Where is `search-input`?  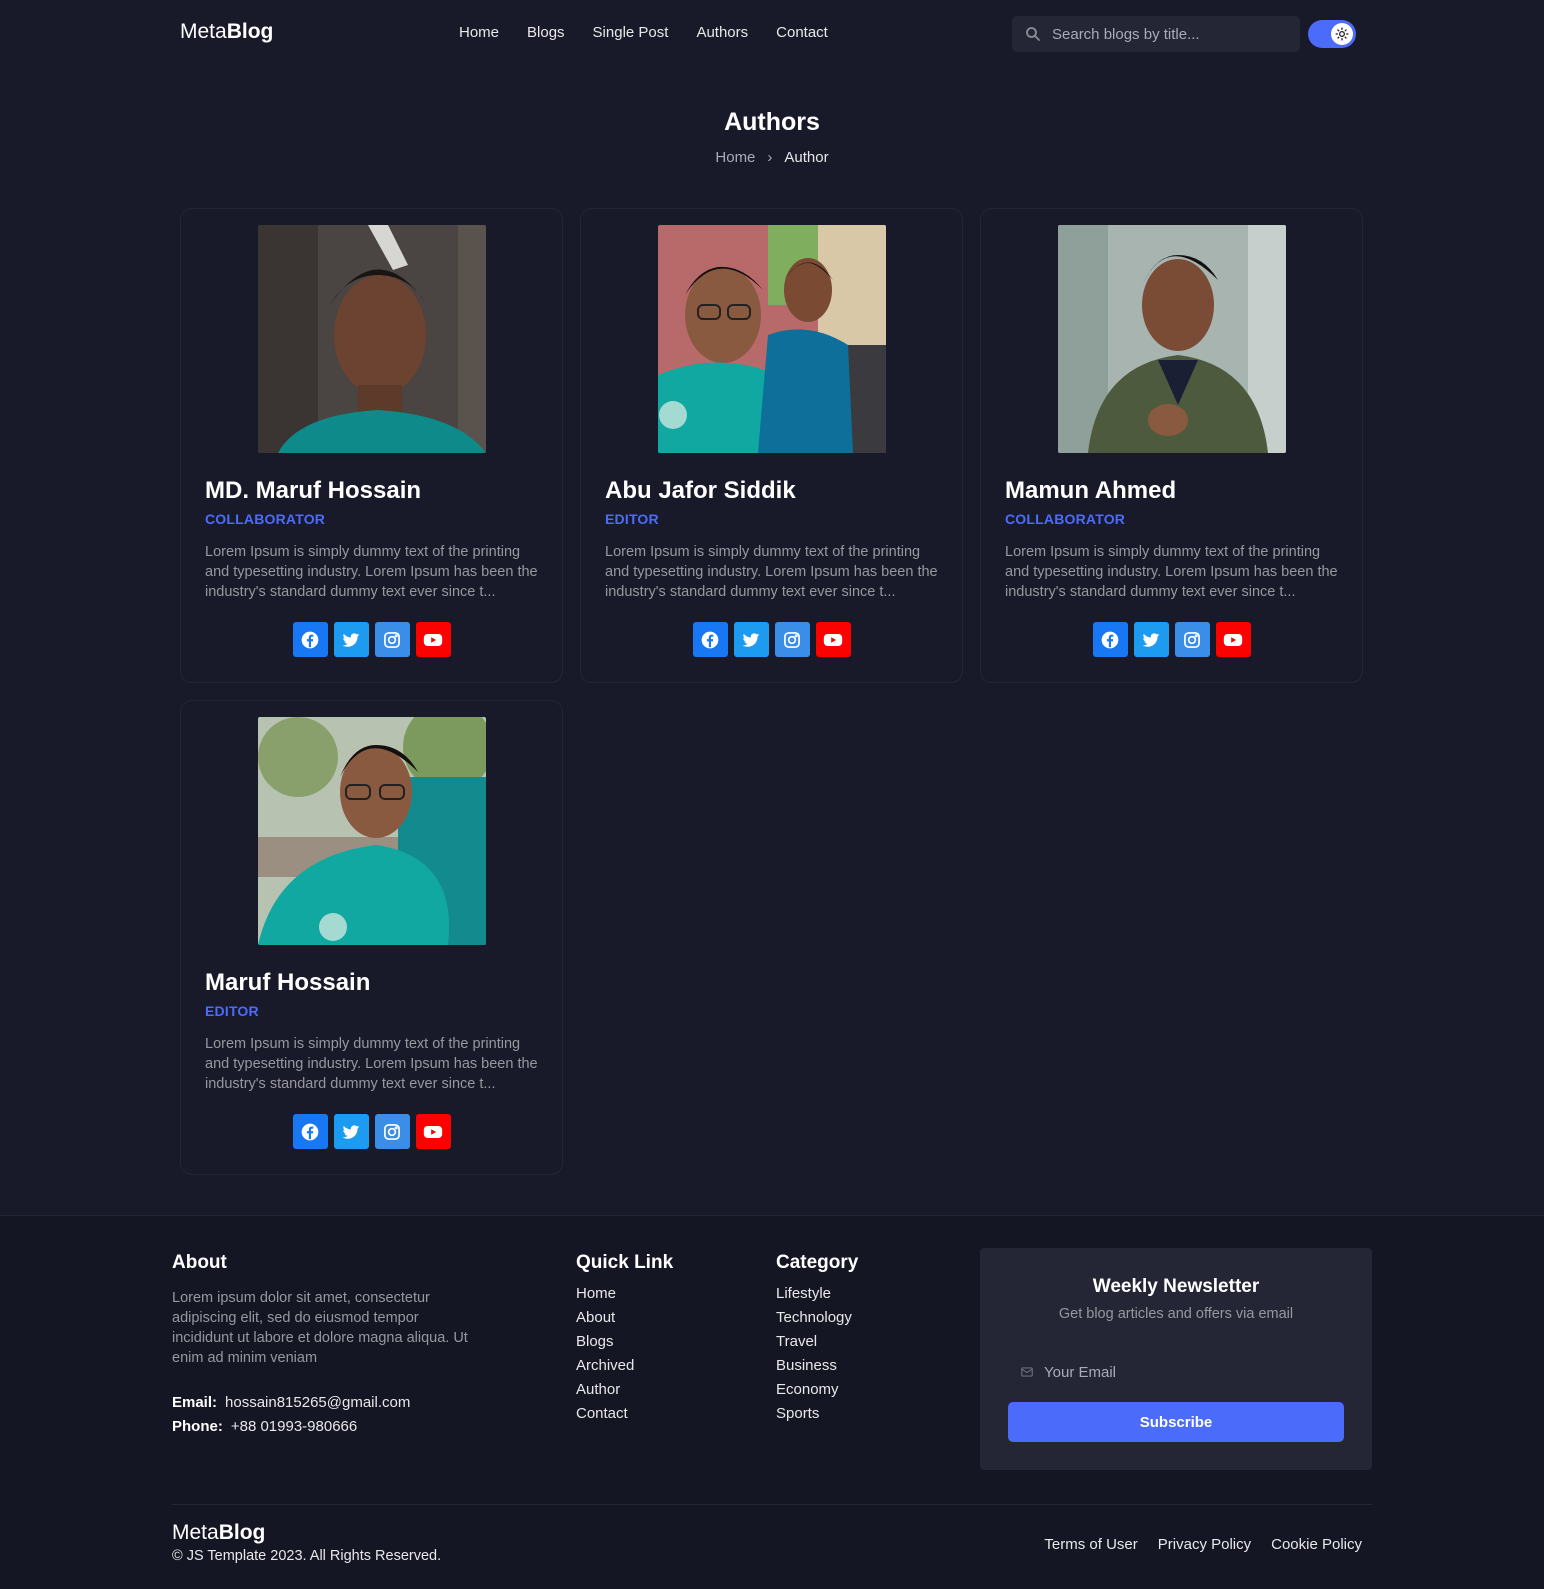 search-input is located at coordinates (1167, 34).